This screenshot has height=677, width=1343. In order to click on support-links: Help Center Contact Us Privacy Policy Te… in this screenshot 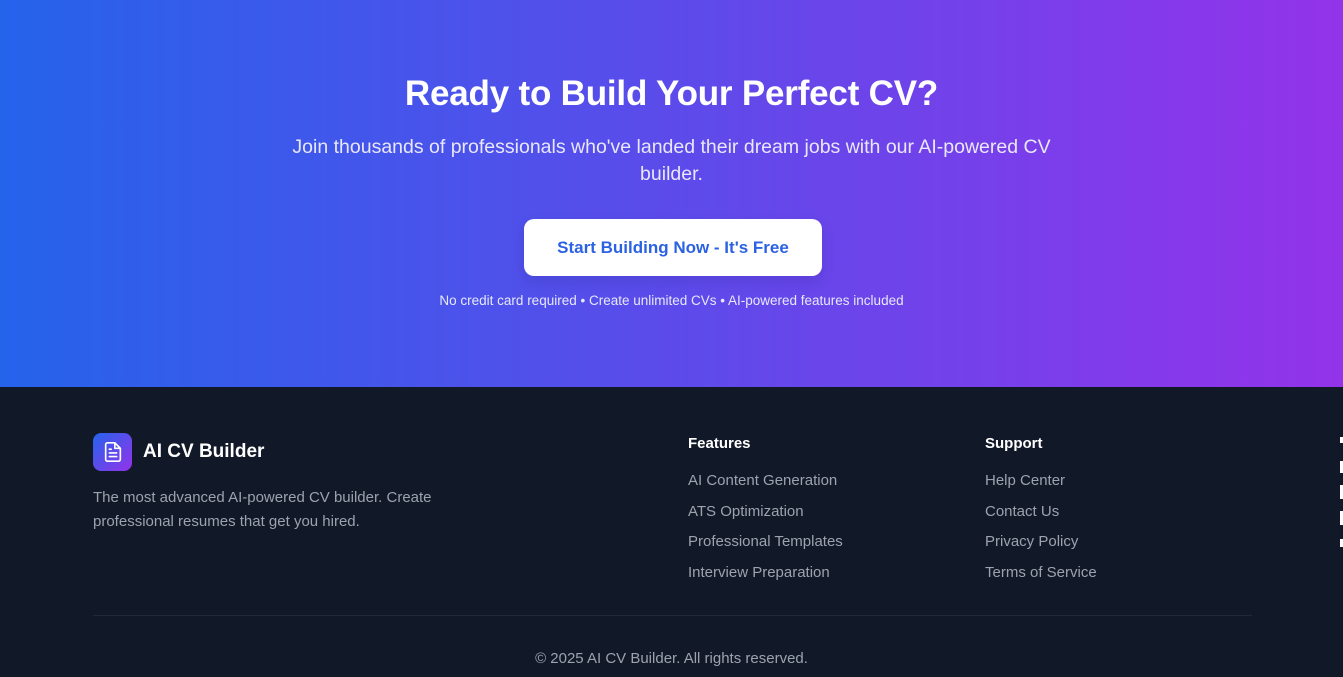, I will do `click(1041, 532)`.